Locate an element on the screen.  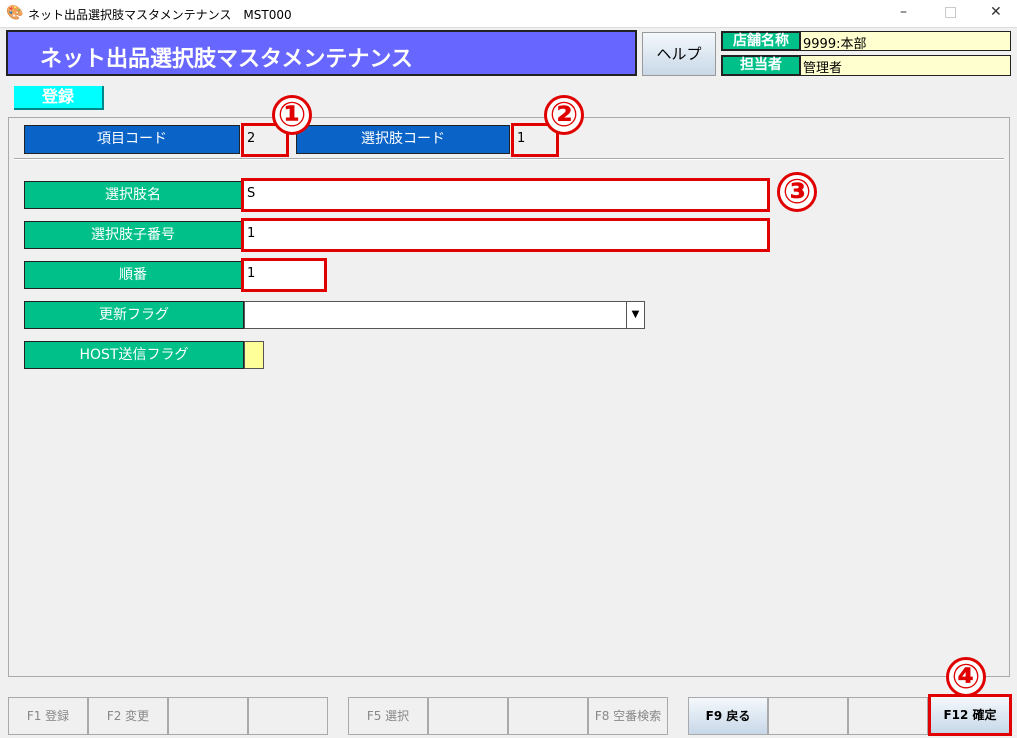
update-flag-select: ▼ is located at coordinates (444, 315).